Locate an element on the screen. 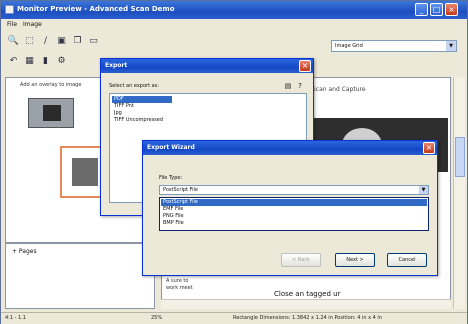 The image size is (468, 324). export-dialog-title: Export is located at coordinates (116, 65).